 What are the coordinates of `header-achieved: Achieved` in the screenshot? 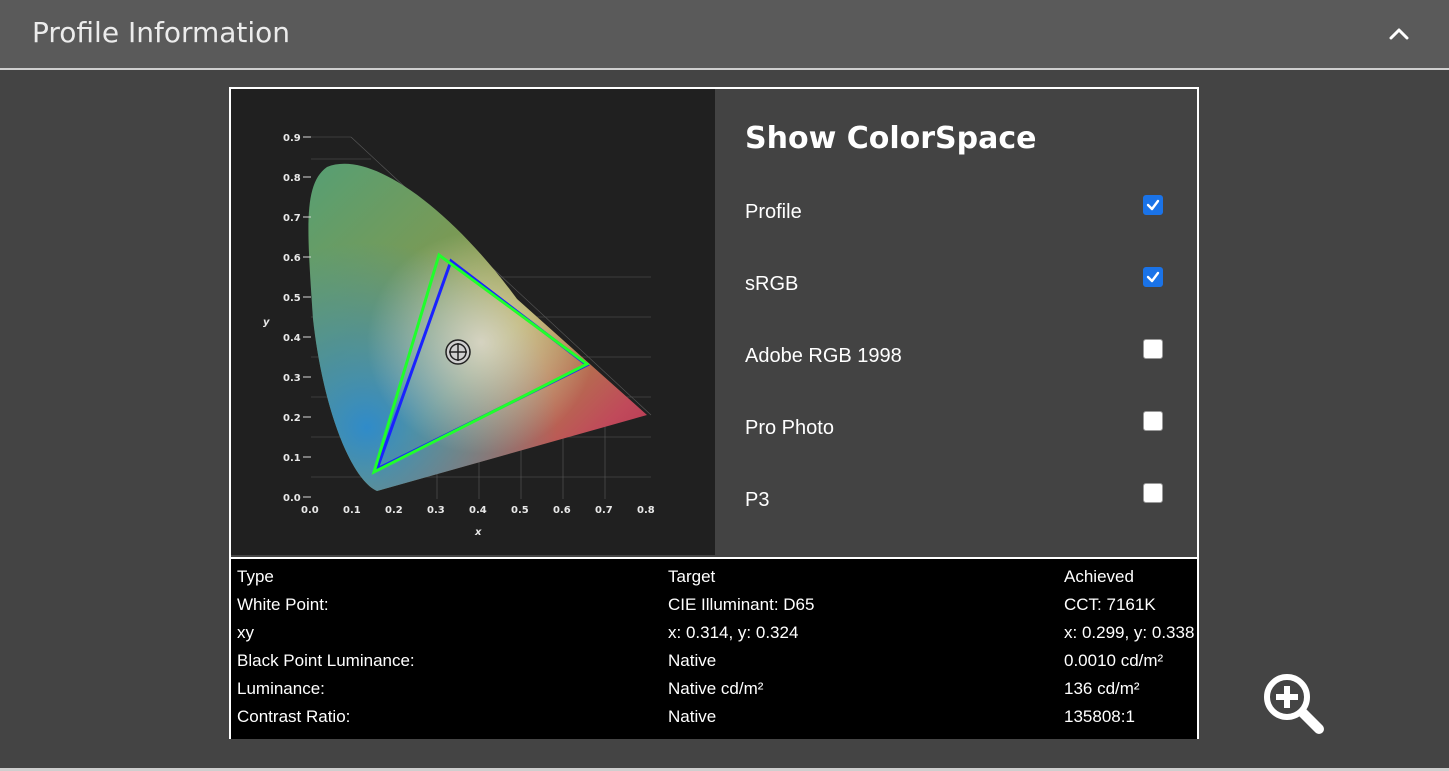 It's located at (1099, 576).